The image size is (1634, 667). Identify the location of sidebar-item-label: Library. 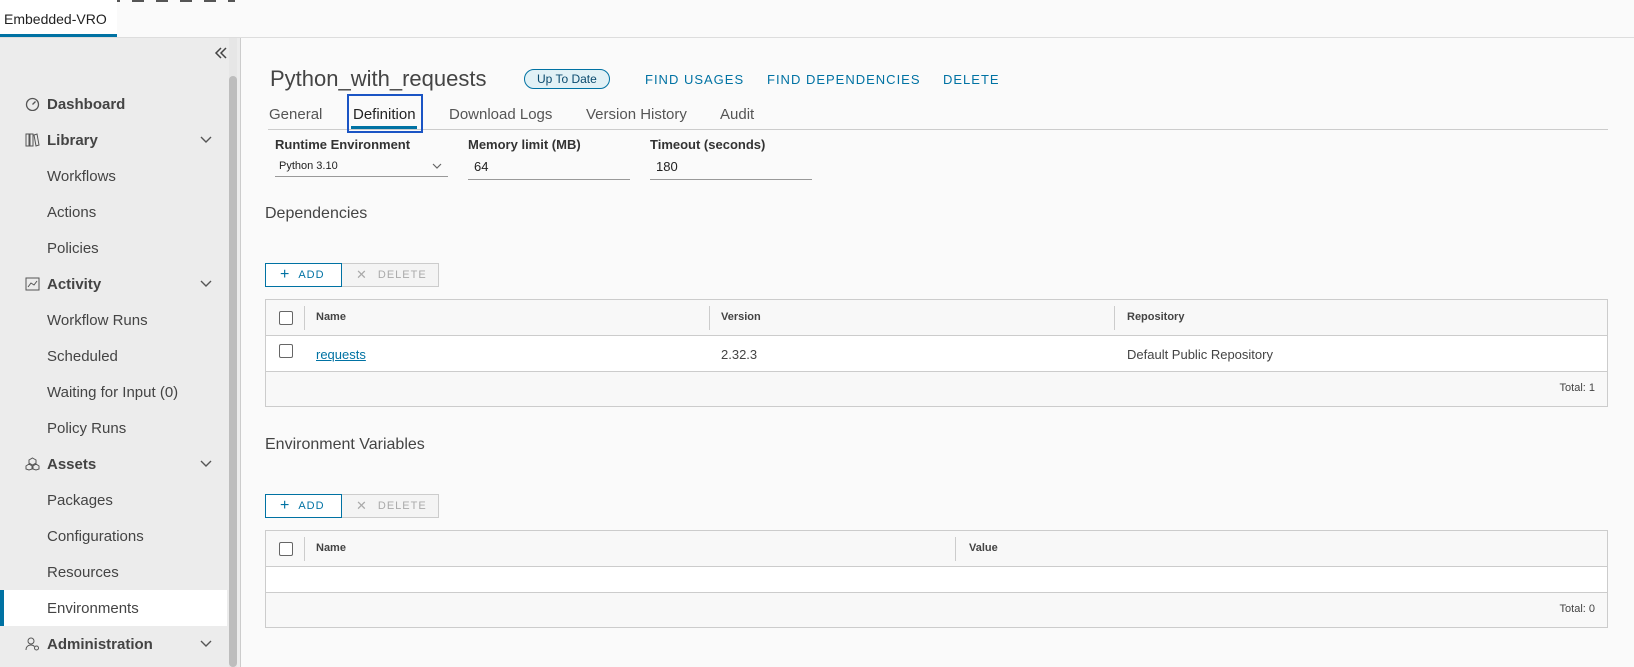
(72, 140).